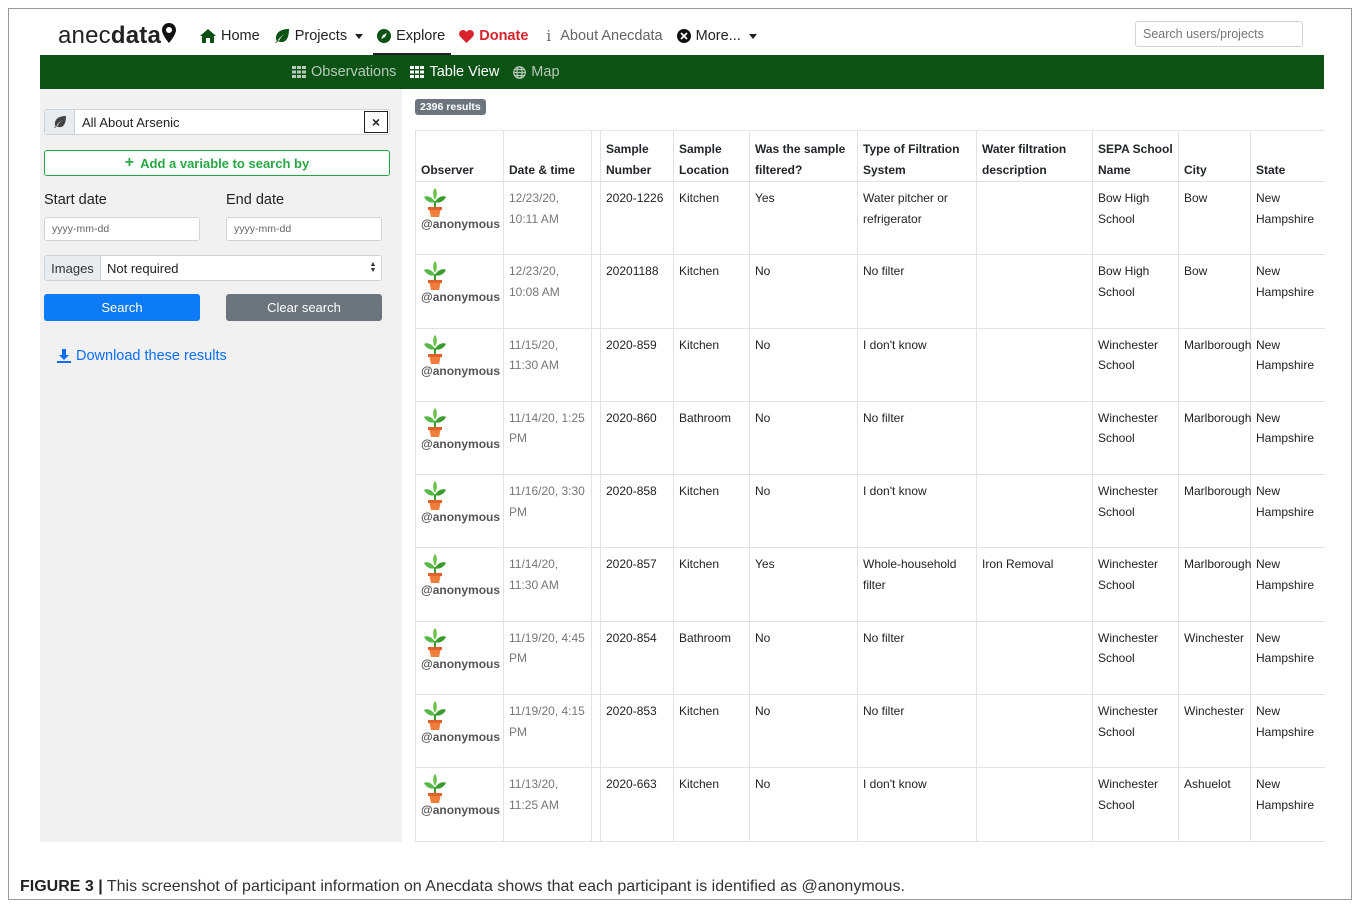  I want to click on tab-observations: Observations, so click(344, 72).